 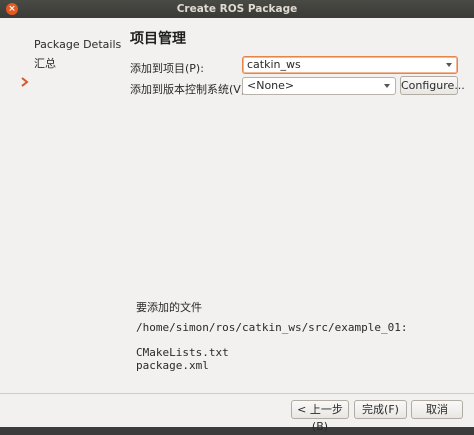 I want to click on project-label: 添加到项目(P):, so click(x=167, y=68).